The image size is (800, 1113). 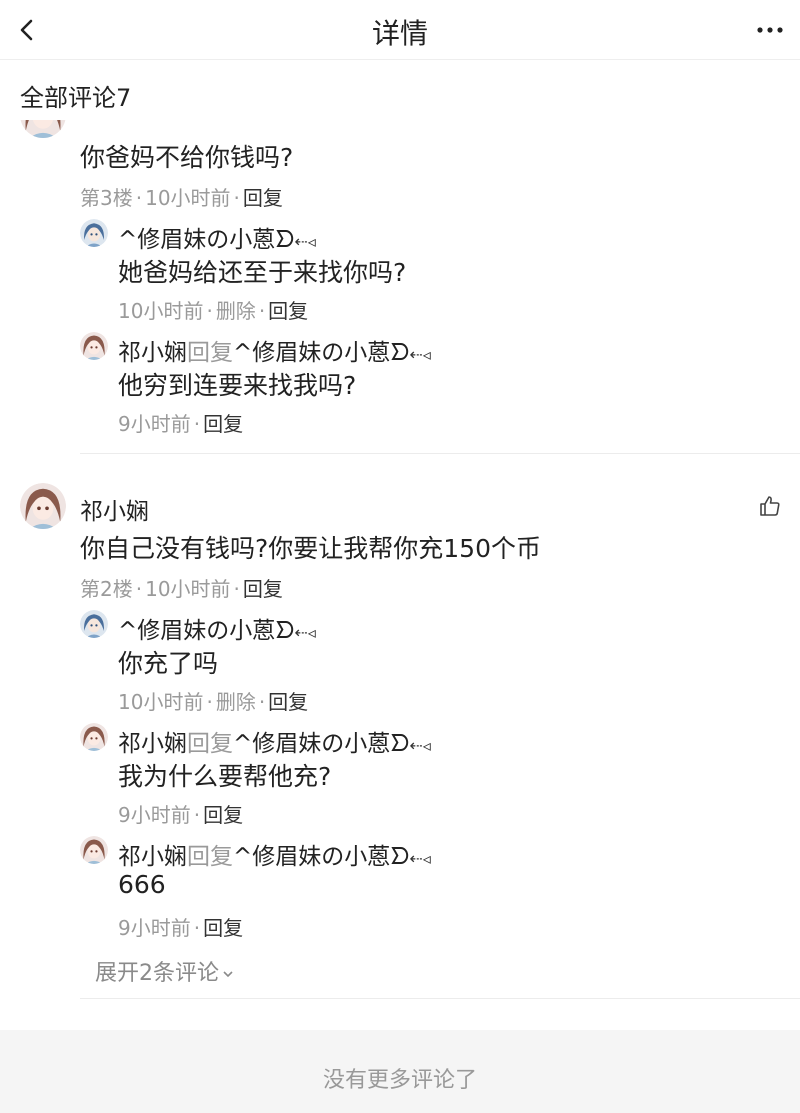 I want to click on comment-meta: 第3楼 · 10小时前 · 回复, so click(x=181, y=198).